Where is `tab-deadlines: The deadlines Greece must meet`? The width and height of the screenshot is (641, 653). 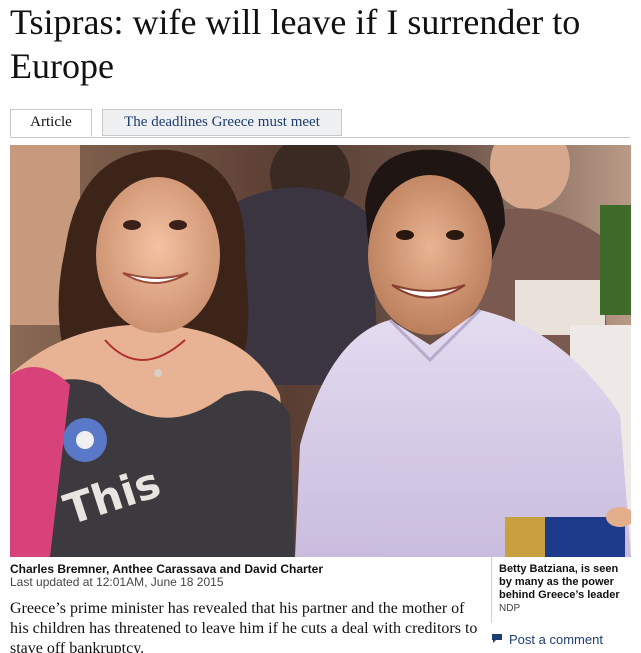
tab-deadlines: The deadlines Greece must meet is located at coordinates (222, 122).